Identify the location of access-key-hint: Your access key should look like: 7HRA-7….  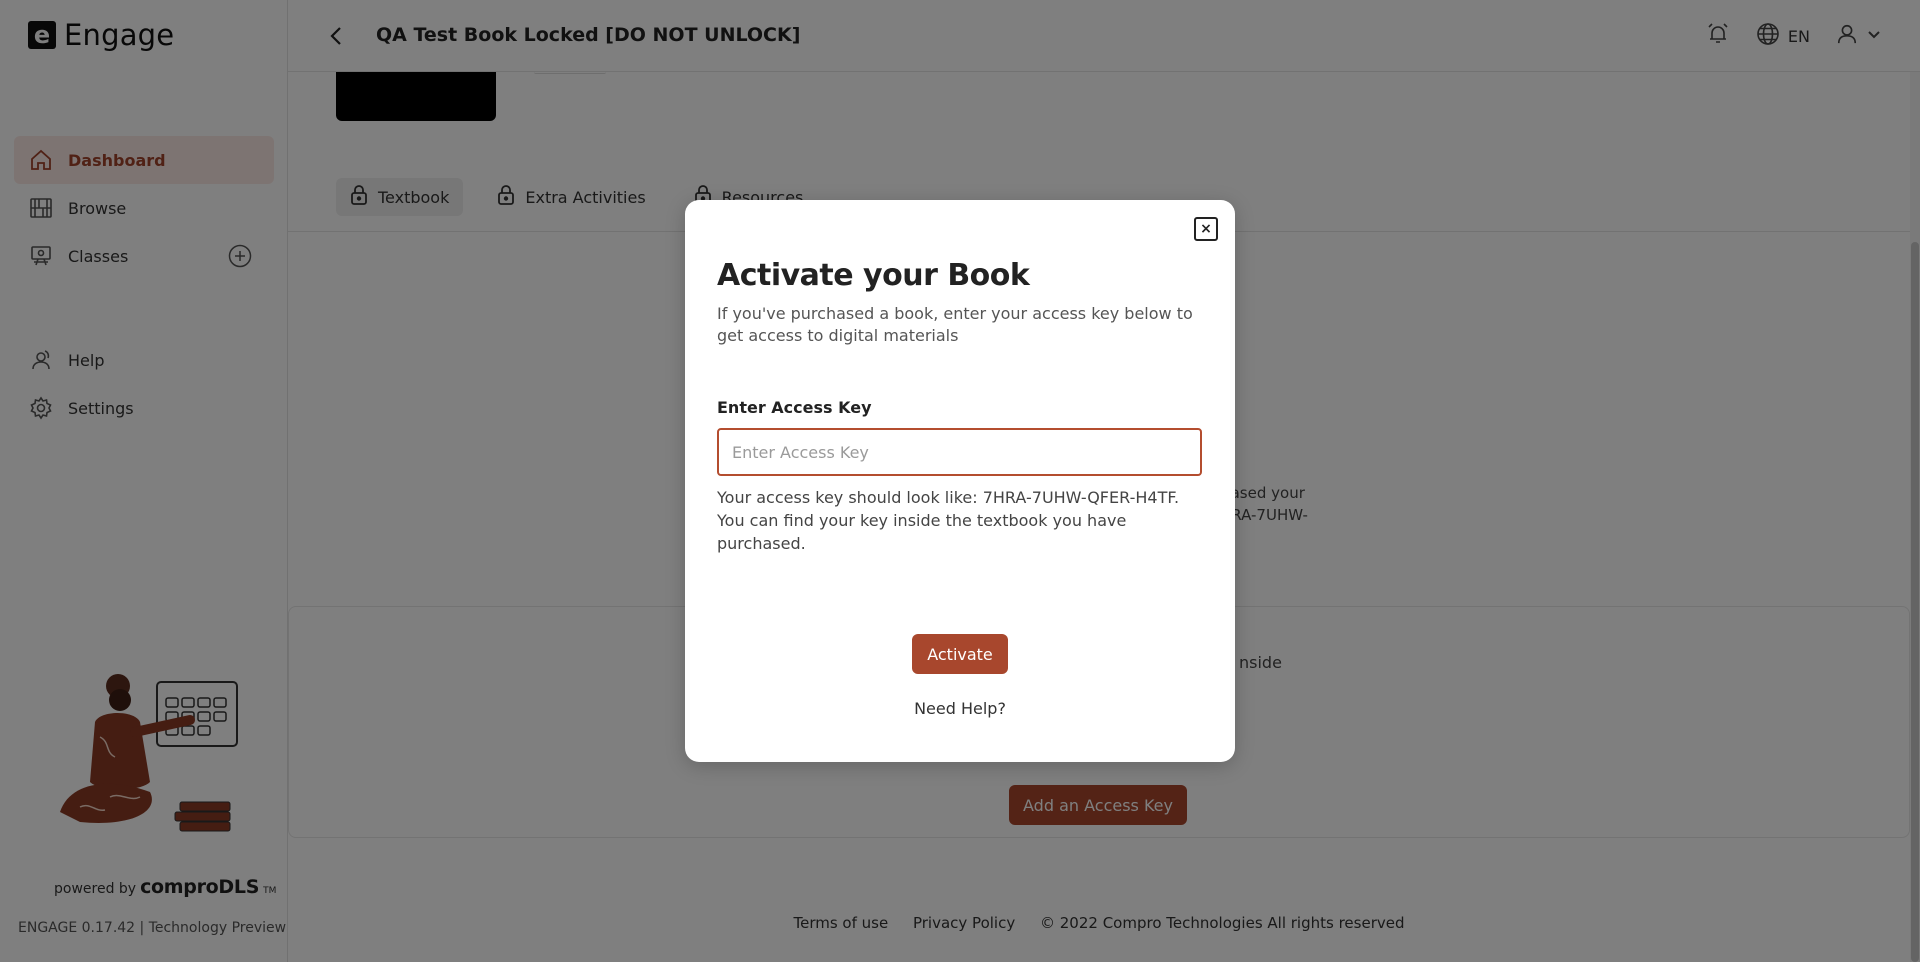
(948, 520).